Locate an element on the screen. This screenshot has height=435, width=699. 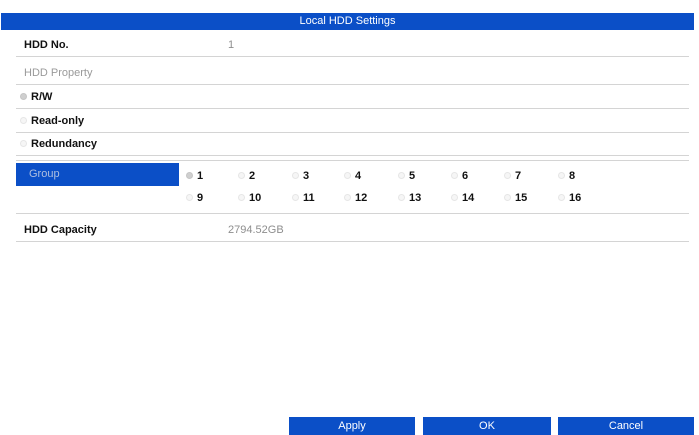
hdd-property-row: HDD Property is located at coordinates (352, 74).